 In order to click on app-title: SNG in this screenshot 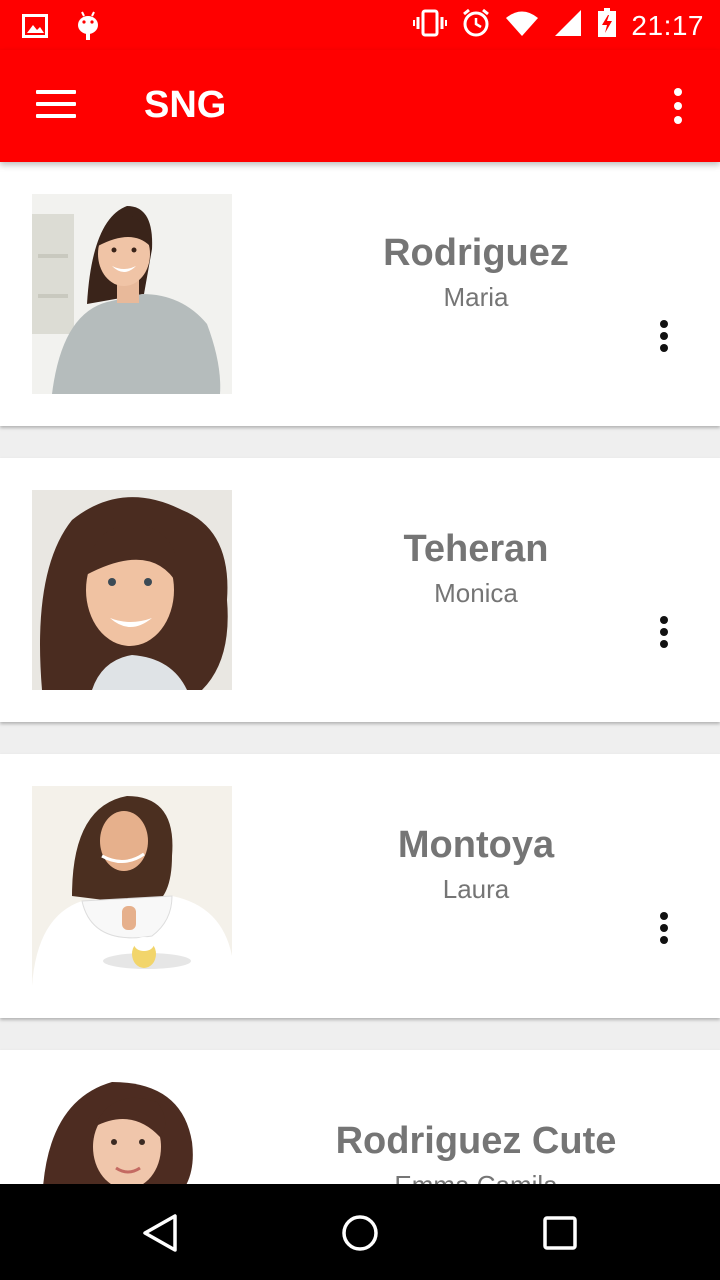, I will do `click(185, 105)`.